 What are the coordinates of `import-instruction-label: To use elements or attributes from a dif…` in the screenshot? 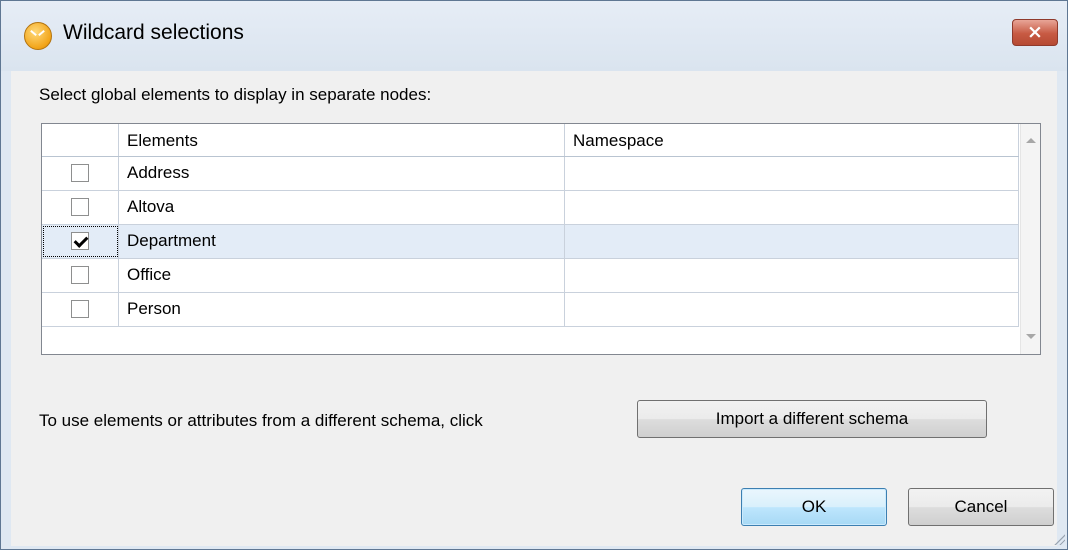 It's located at (261, 420).